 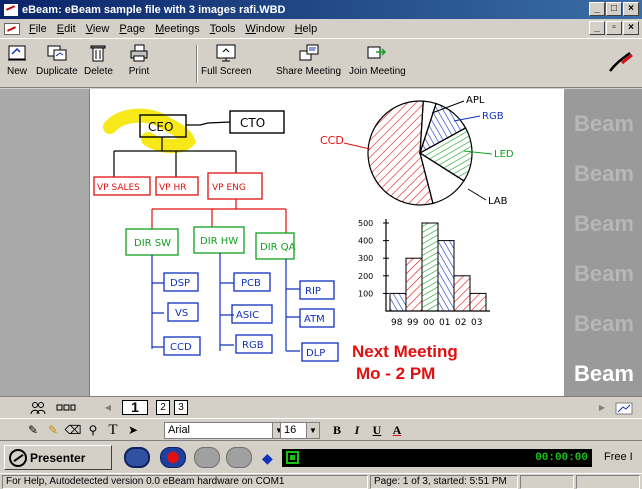 I want to click on page-tab-2: 2, so click(x=163, y=407).